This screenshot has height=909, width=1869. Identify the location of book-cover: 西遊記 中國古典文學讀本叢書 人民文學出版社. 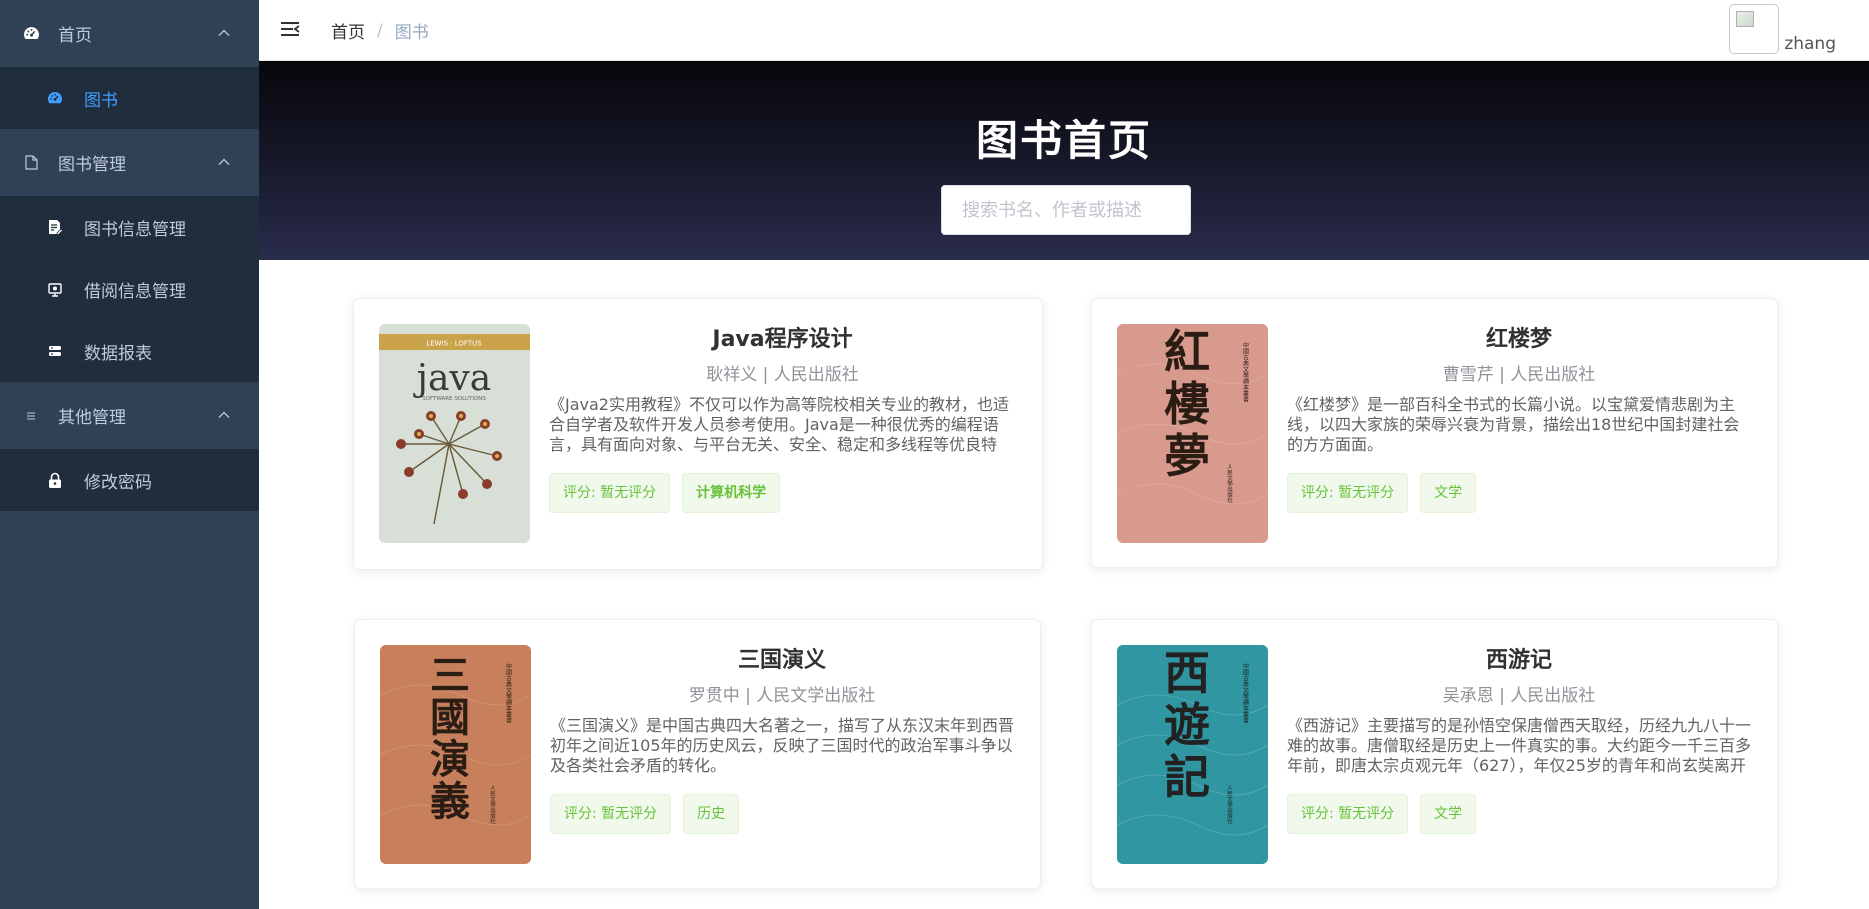
(1192, 754).